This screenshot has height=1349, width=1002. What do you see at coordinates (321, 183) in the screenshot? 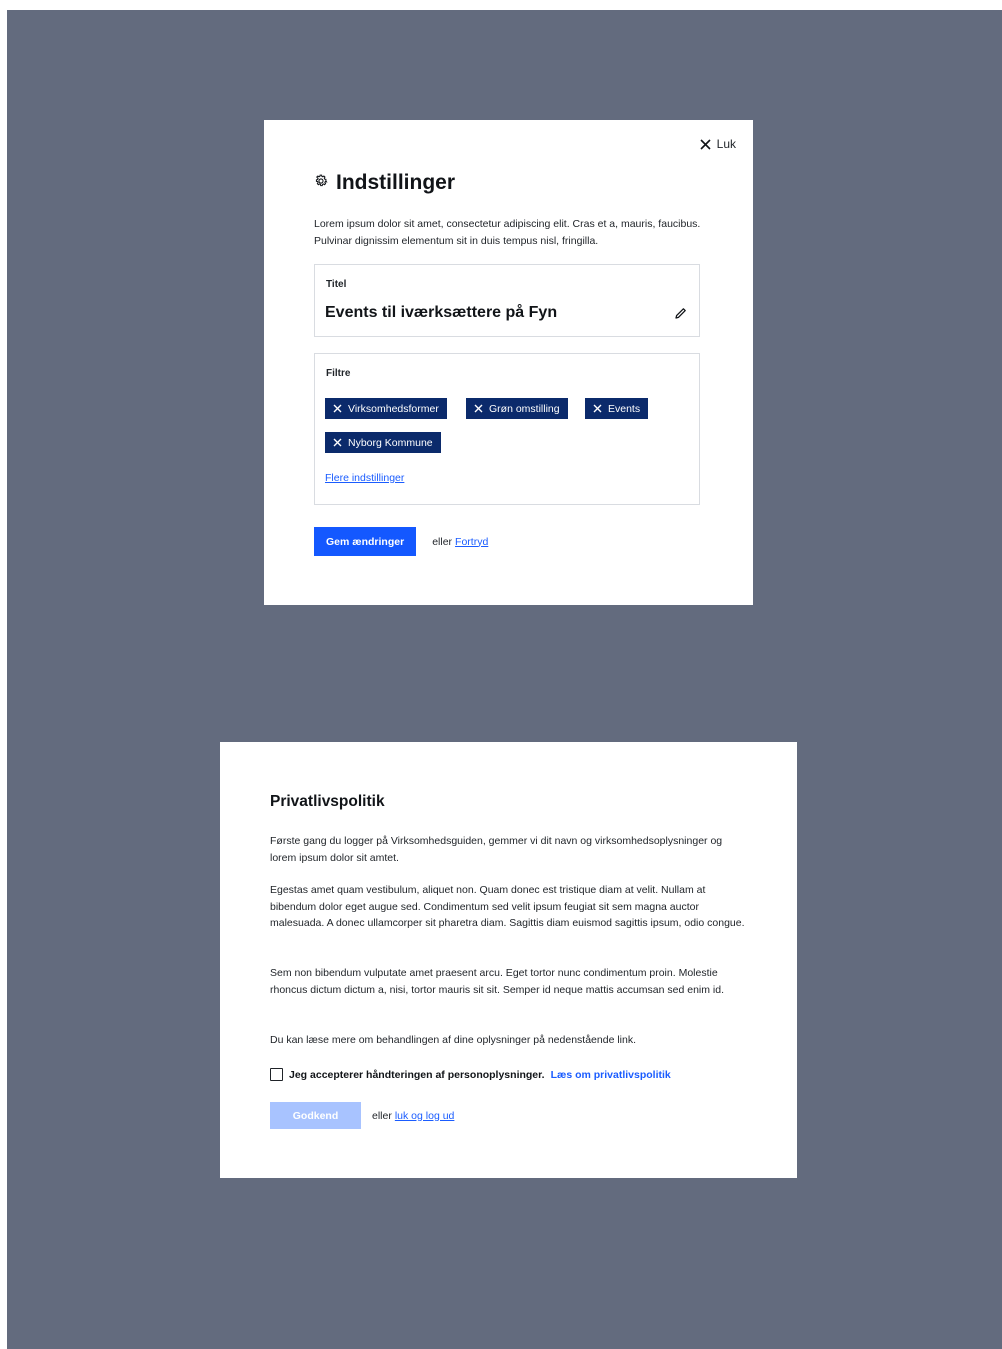
I see `gear-icon` at bounding box center [321, 183].